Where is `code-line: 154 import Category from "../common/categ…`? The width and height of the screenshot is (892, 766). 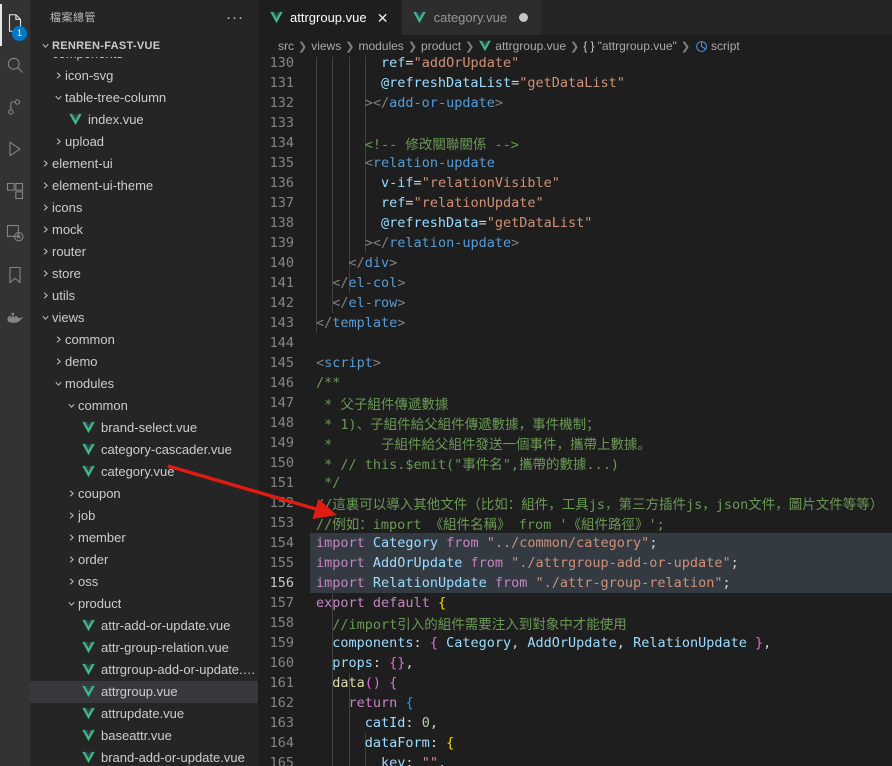 code-line: 154 import Category from "../common/categ… is located at coordinates (575, 543).